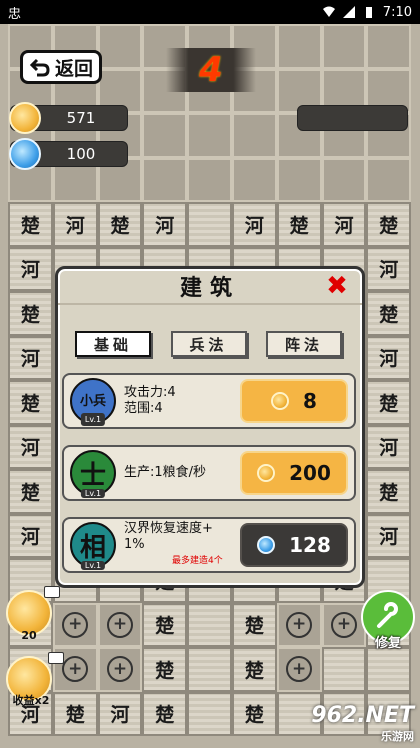 This screenshot has width=420, height=748. I want to click on dialog-tabs: 基础 兵法 阵法, so click(210, 331).